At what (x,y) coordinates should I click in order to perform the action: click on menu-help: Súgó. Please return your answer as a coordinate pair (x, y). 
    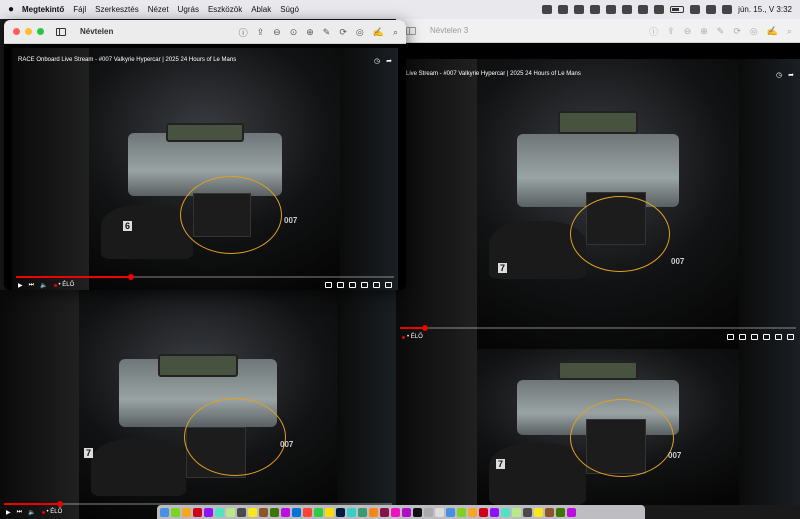
    Looking at the image, I should click on (289, 9).